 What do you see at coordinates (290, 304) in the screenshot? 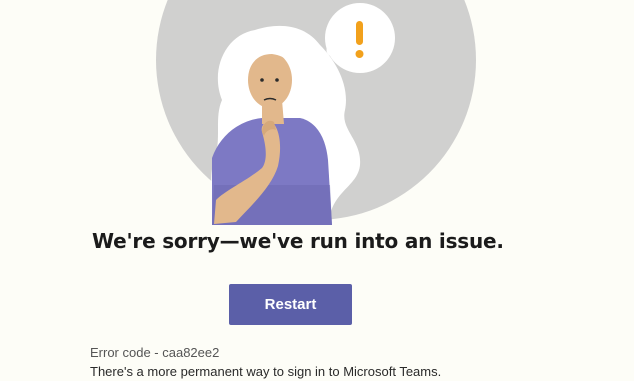
I see `restart-button: Restart` at bounding box center [290, 304].